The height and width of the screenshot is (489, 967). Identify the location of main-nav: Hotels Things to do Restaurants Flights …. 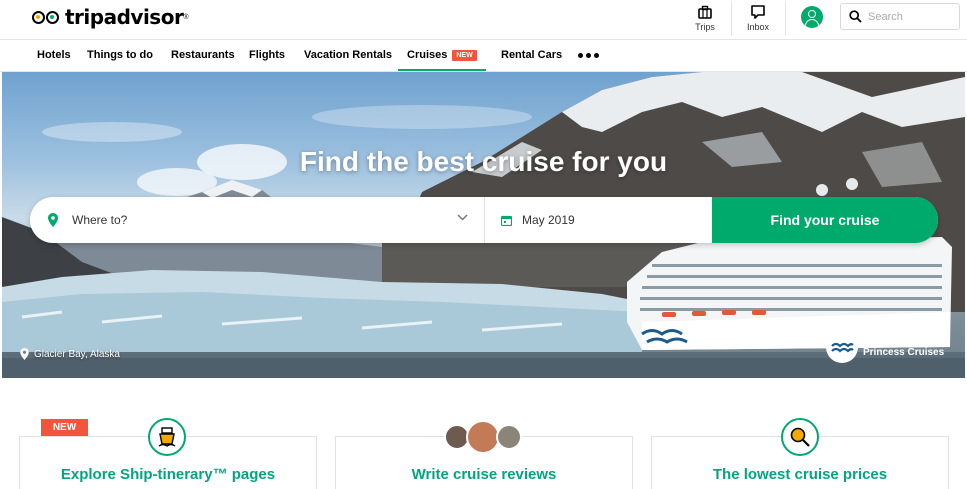
(483, 56).